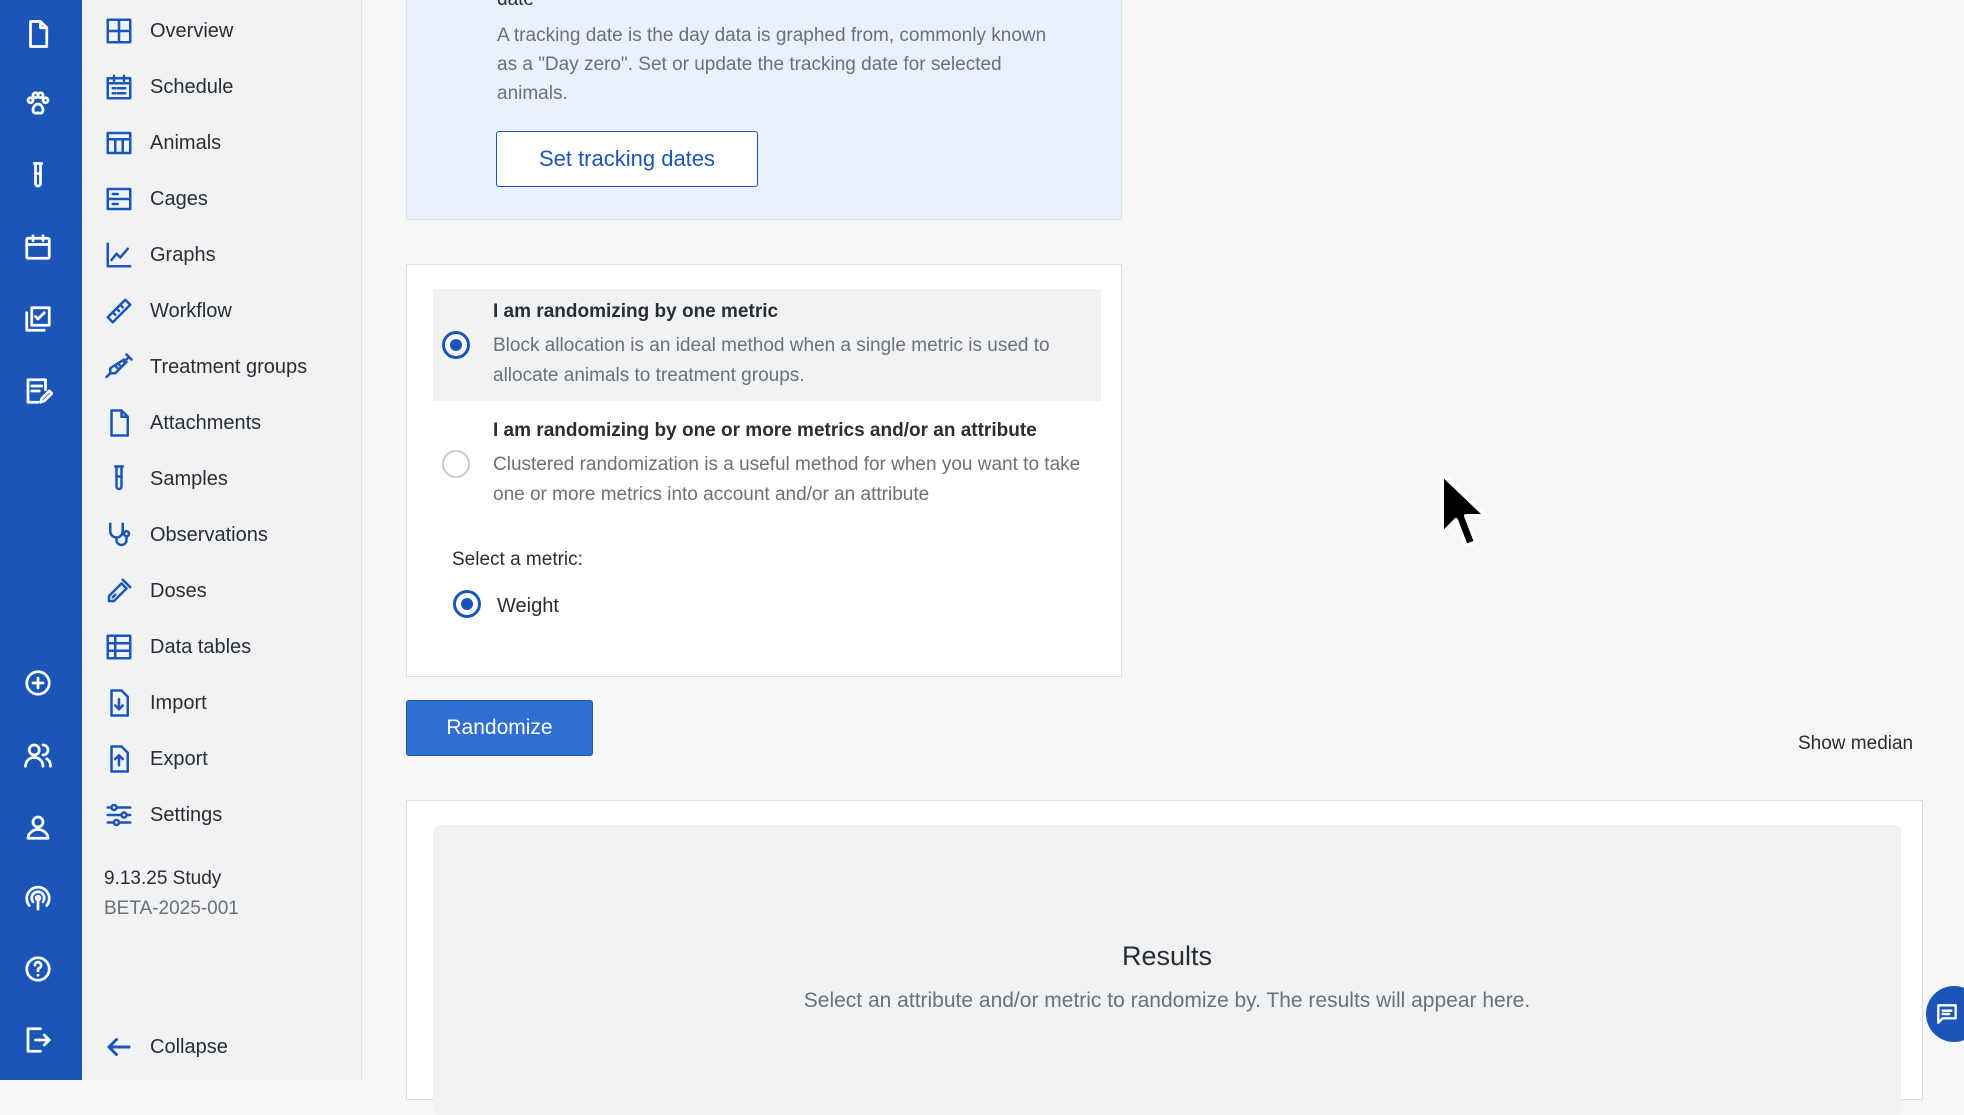 The height and width of the screenshot is (1115, 1964). What do you see at coordinates (467, 604) in the screenshot?
I see `radio-weight` at bounding box center [467, 604].